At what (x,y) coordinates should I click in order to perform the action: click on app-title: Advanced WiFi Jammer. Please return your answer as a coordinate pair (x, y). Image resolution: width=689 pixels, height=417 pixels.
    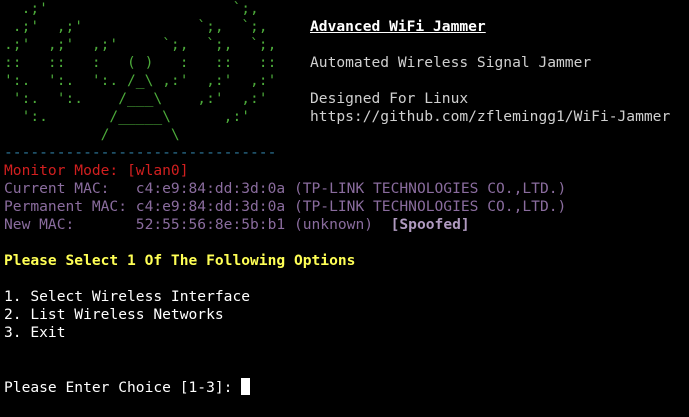
    Looking at the image, I should click on (398, 26).